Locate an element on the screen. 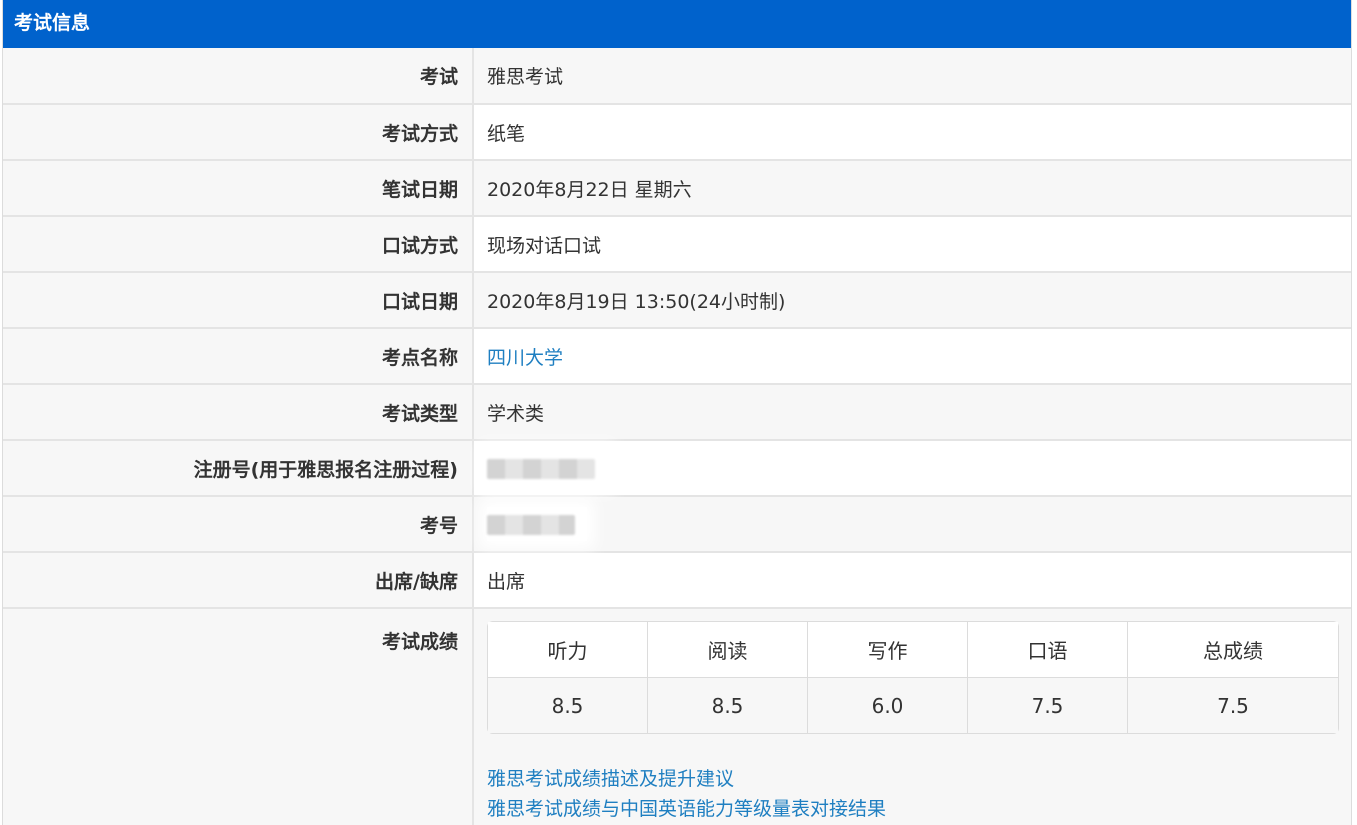  row-label: 出席/缺席 is located at coordinates (238, 580).